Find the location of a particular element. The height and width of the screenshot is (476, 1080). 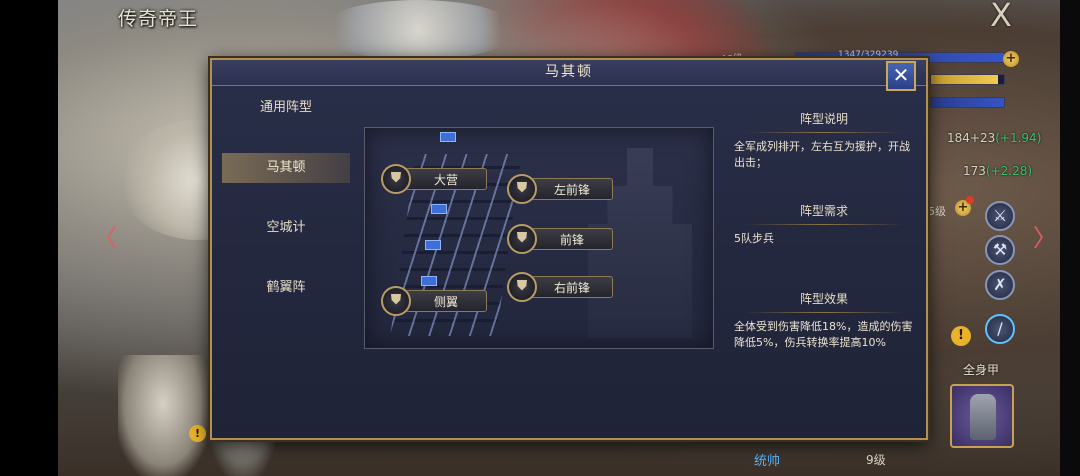

stat-attack: 184+23(+1.94) is located at coordinates (994, 138).